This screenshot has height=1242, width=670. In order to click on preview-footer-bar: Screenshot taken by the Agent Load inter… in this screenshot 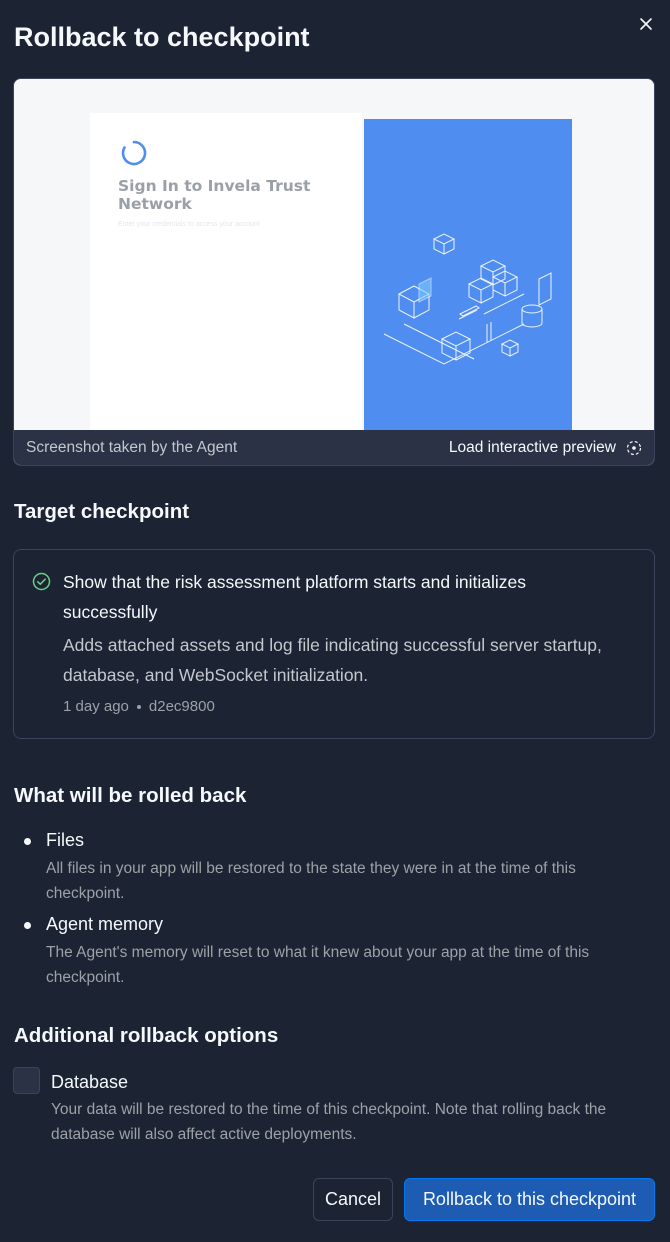, I will do `click(334, 447)`.